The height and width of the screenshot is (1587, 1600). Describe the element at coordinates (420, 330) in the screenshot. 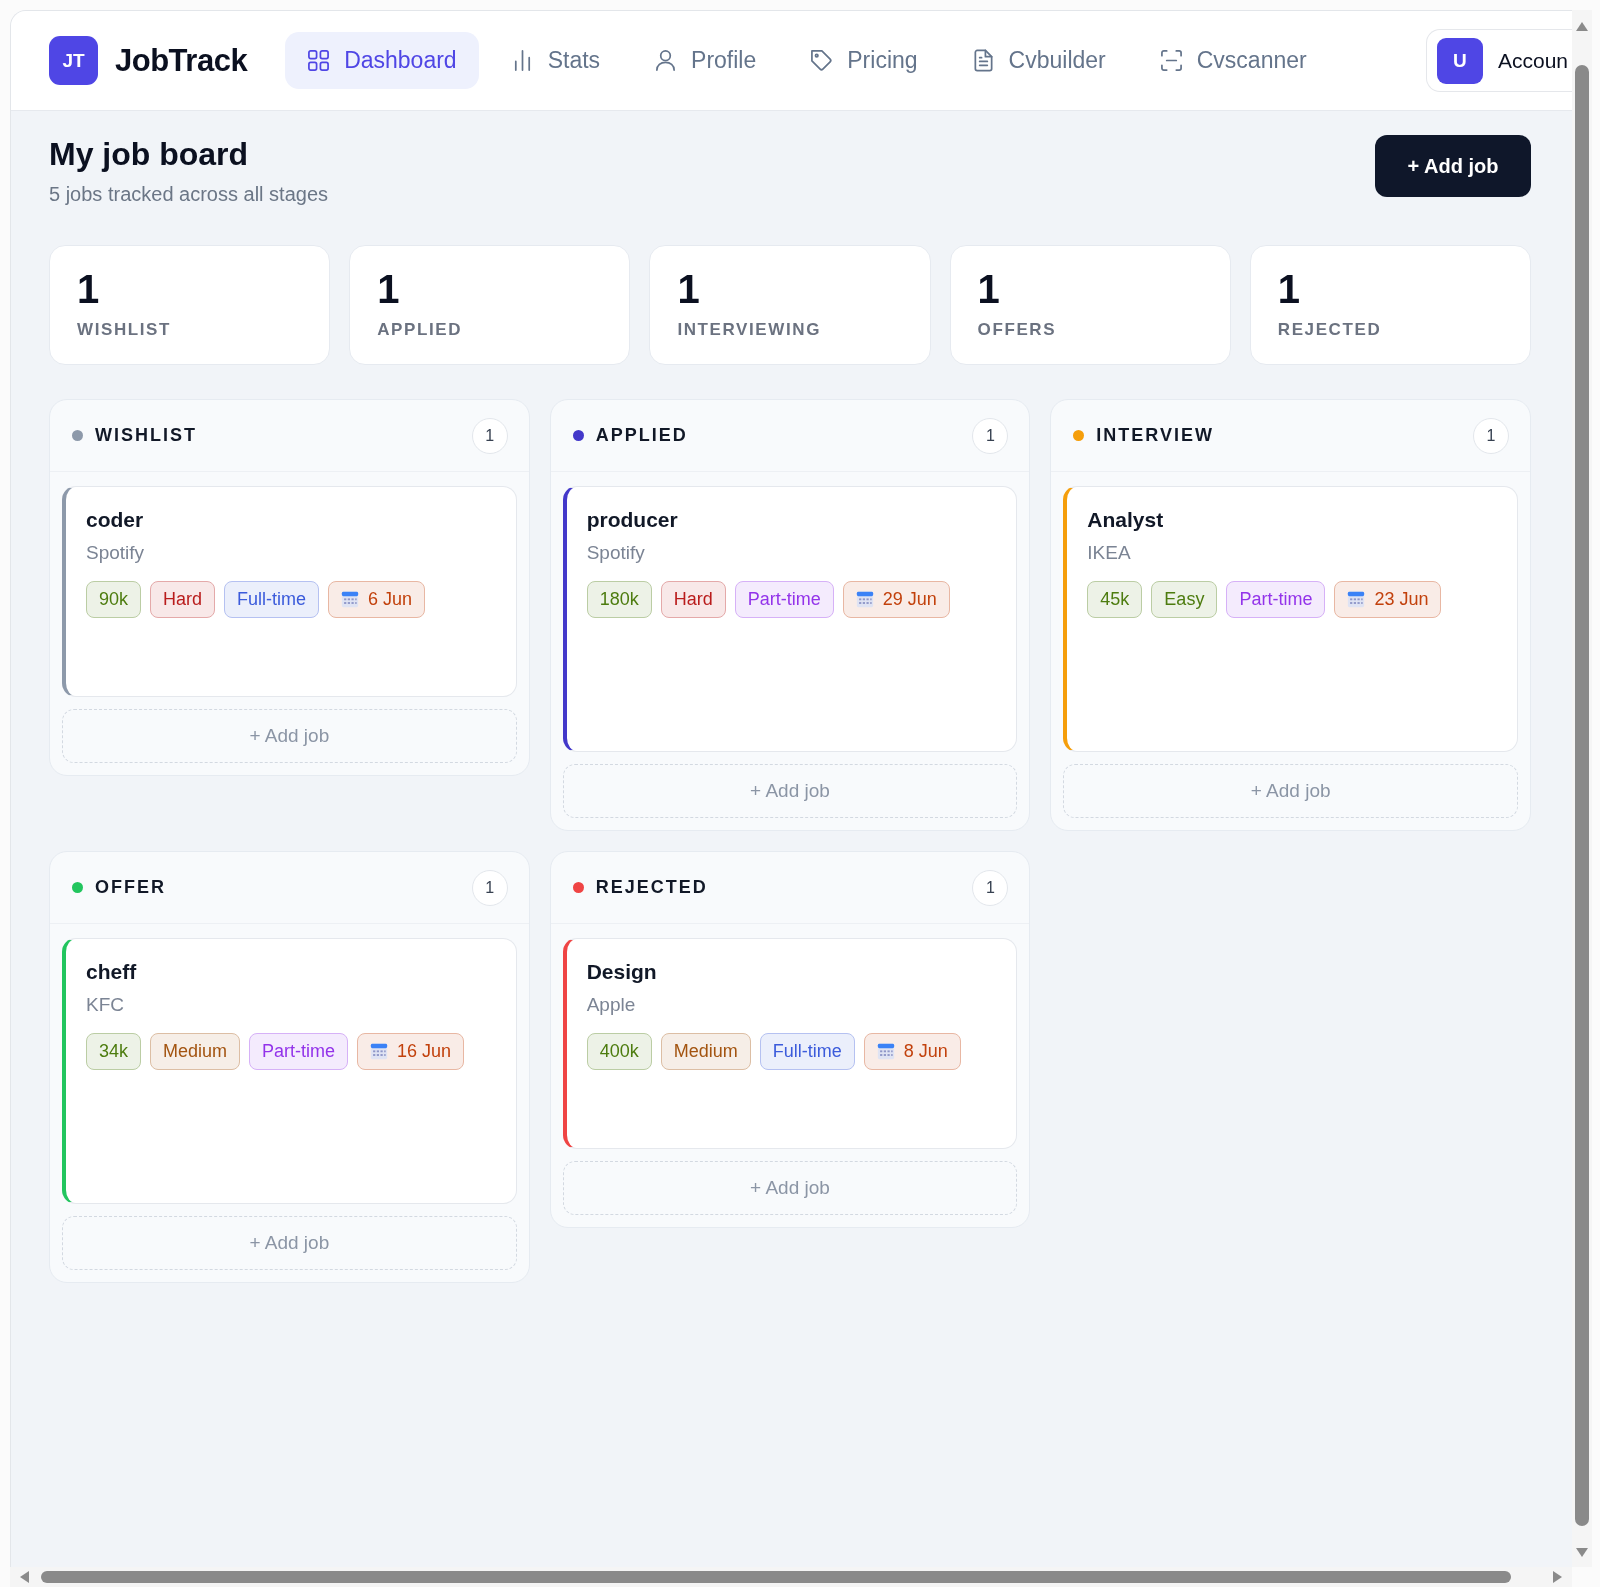

I see `stat-label: APPLIED` at that location.